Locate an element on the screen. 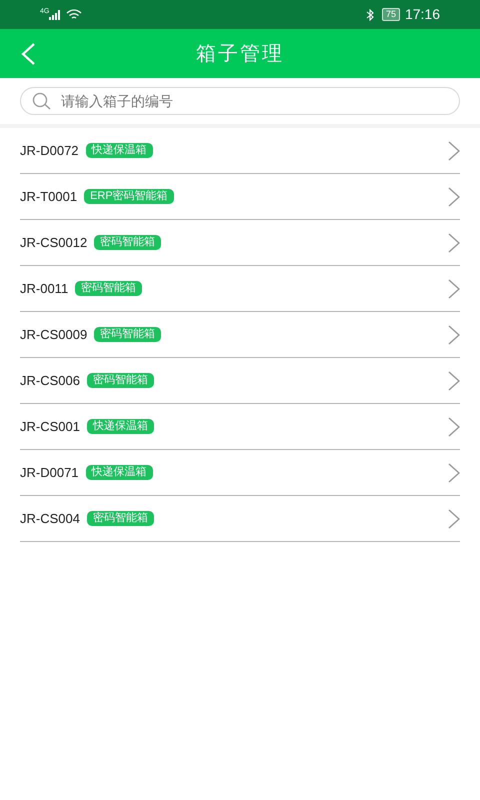  box-code: JR-T0001 is located at coordinates (49, 197).